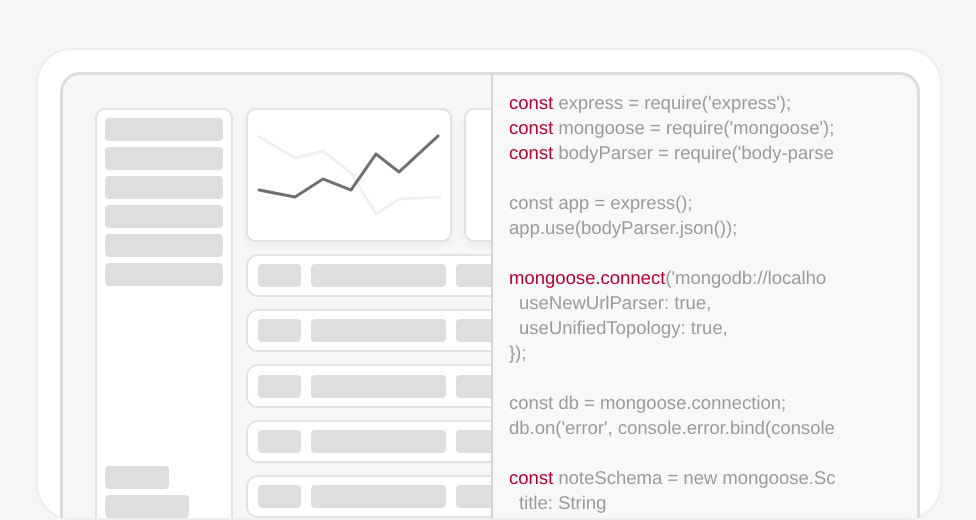  What do you see at coordinates (518, 353) in the screenshot?
I see `code-line: });` at bounding box center [518, 353].